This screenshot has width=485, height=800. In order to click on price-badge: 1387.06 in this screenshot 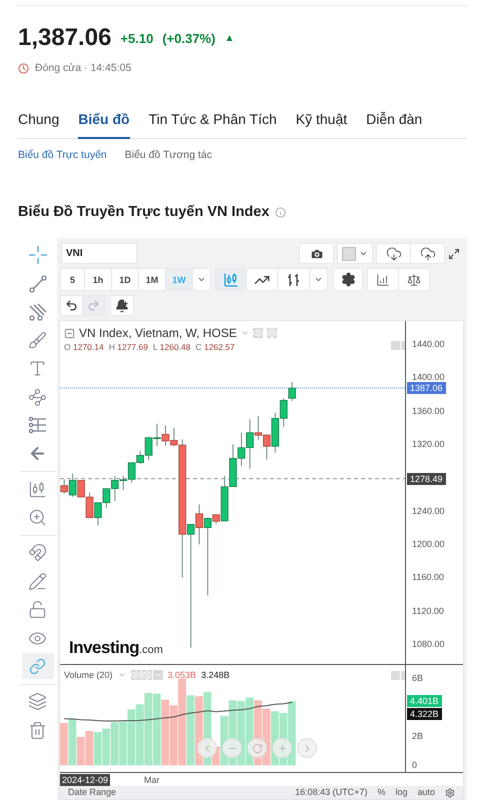, I will do `click(426, 388)`.